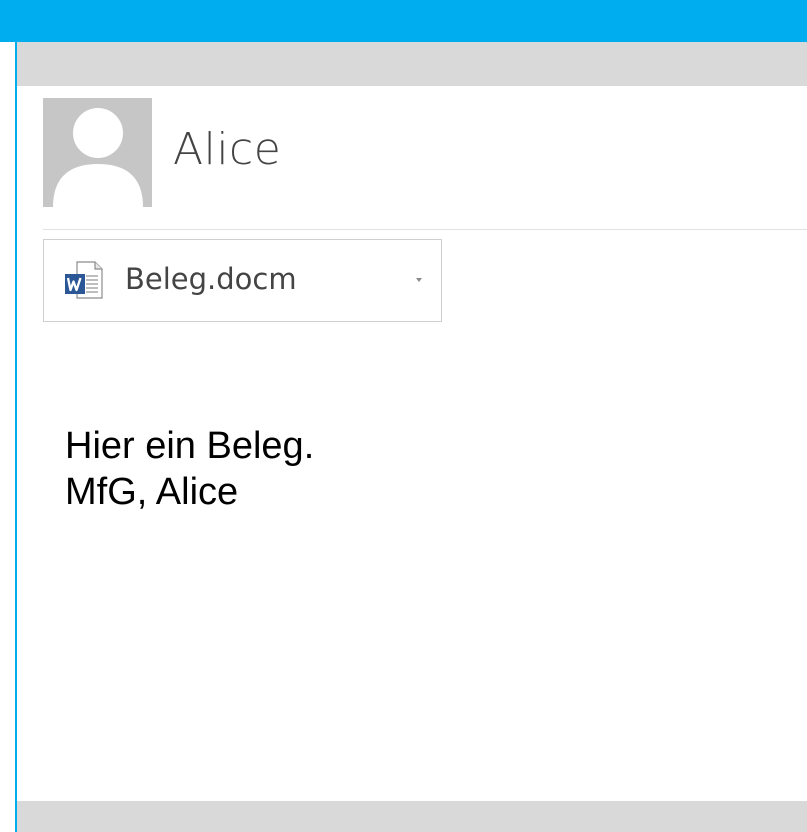  Describe the element at coordinates (190, 446) in the screenshot. I see `body-line: Hier ein Beleg.` at that location.